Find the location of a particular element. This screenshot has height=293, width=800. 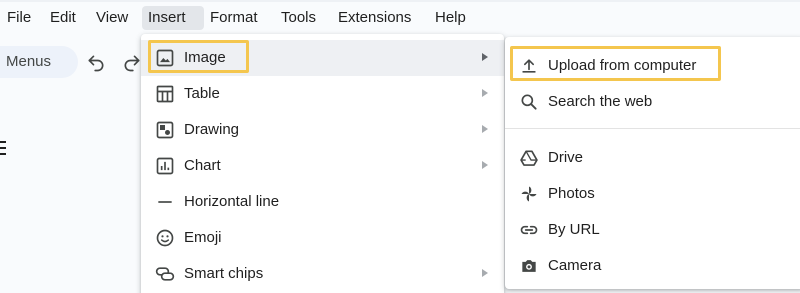

insert-menu-item-label: Smart chips is located at coordinates (224, 273).